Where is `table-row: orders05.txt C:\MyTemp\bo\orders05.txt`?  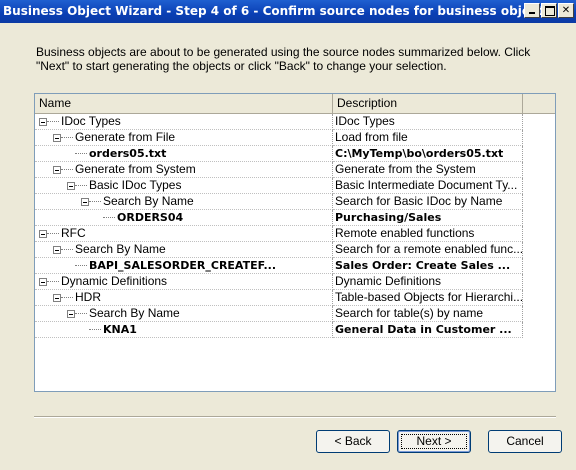 table-row: orders05.txt C:\MyTemp\bo\orders05.txt is located at coordinates (295, 154).